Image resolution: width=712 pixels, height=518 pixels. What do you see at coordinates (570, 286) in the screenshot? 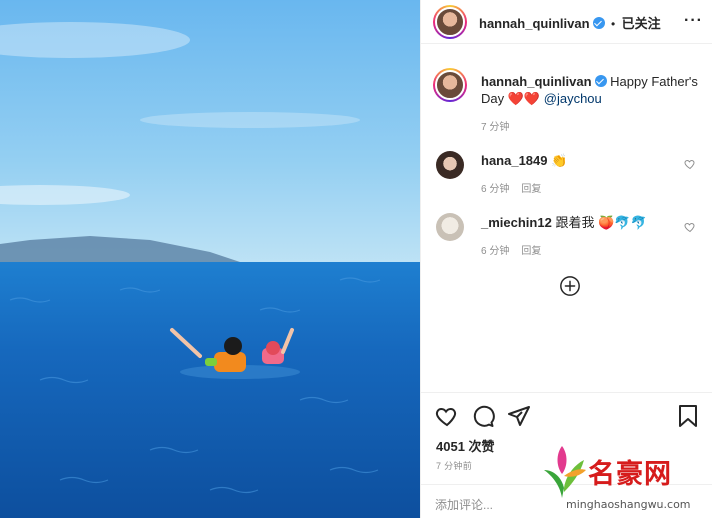
I see `plus-circle-icon` at bounding box center [570, 286].